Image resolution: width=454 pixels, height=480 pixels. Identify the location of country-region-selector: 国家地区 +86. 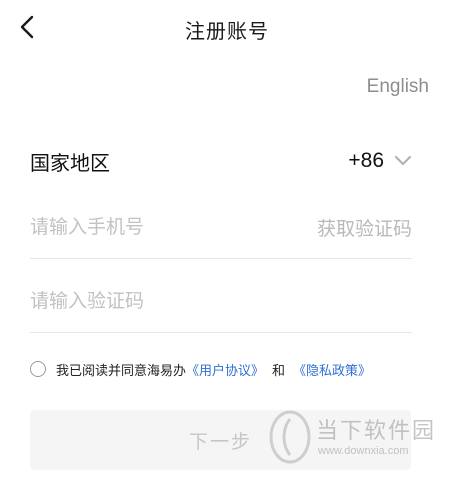
(221, 161).